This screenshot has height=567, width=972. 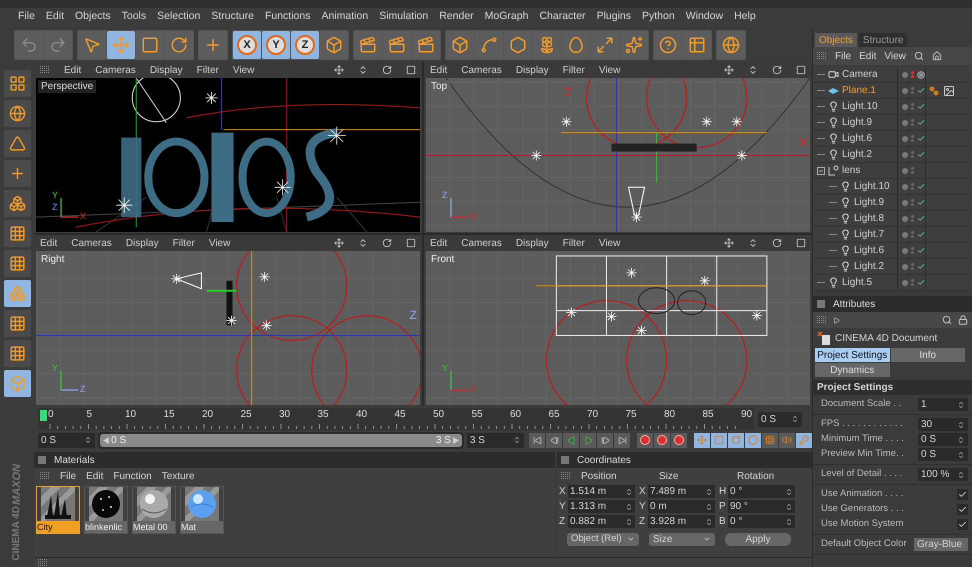 What do you see at coordinates (892, 219) in the screenshot?
I see `tree-row: Light.8` at bounding box center [892, 219].